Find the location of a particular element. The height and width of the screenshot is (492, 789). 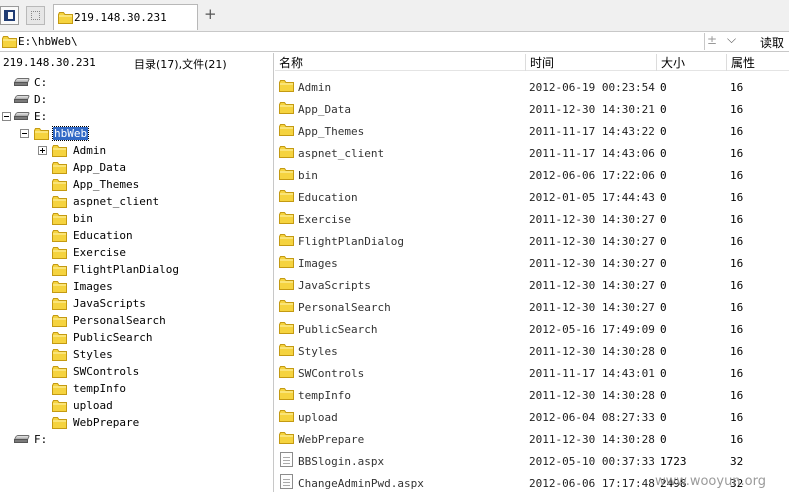

table-row: Styles 2011-12-30 14:30:28 0 16 is located at coordinates (532, 351).